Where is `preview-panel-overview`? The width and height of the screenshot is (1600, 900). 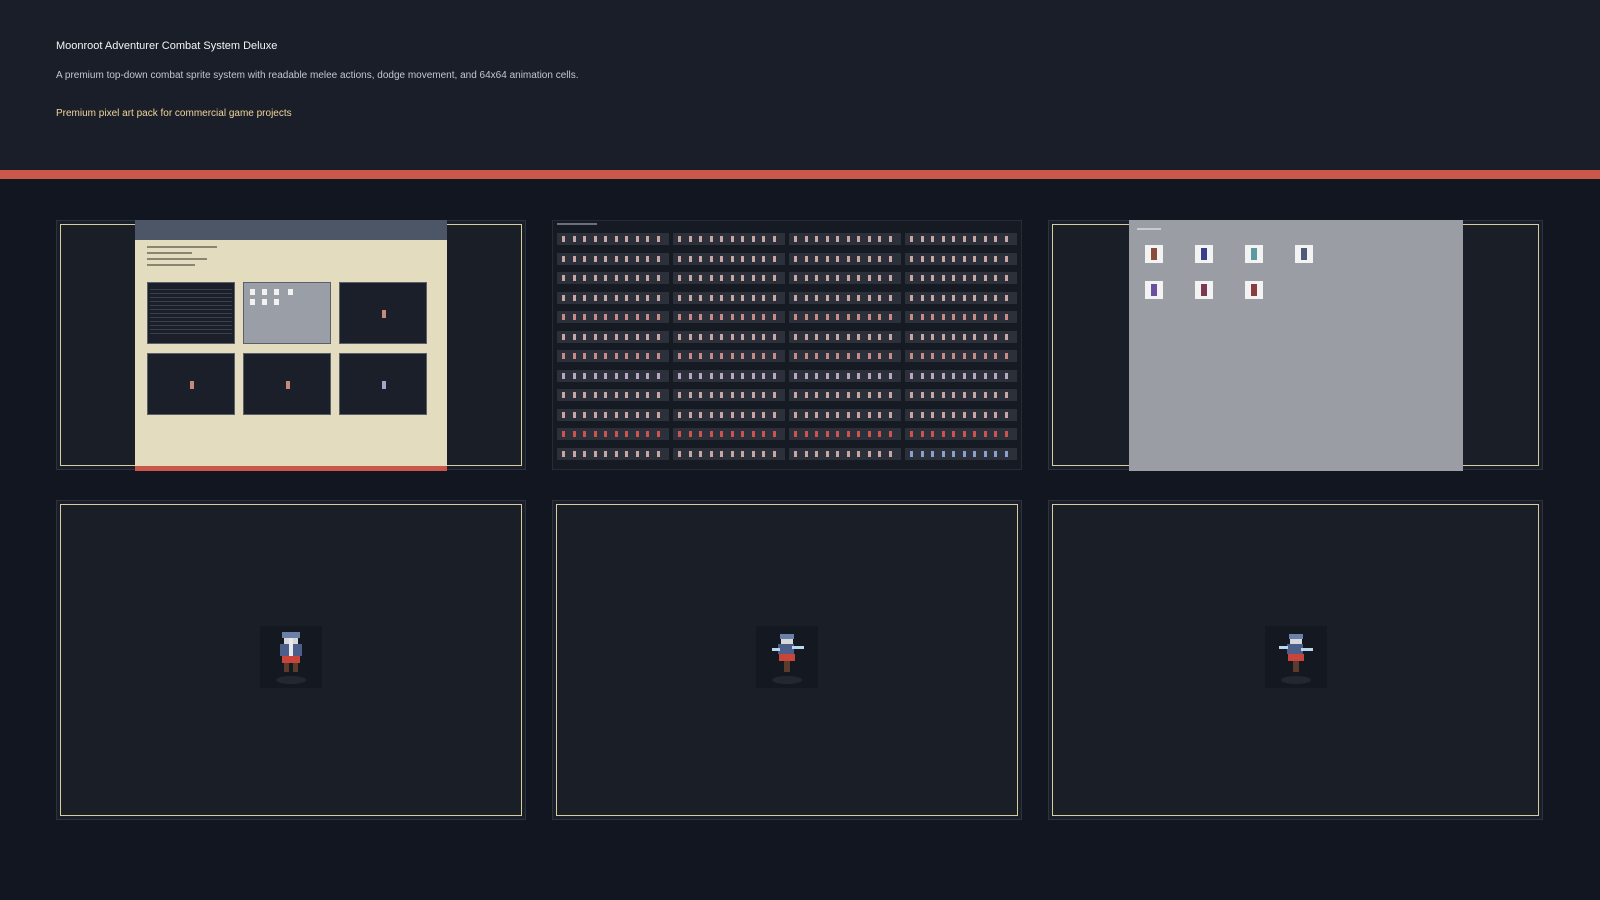
preview-panel-overview is located at coordinates (291, 345).